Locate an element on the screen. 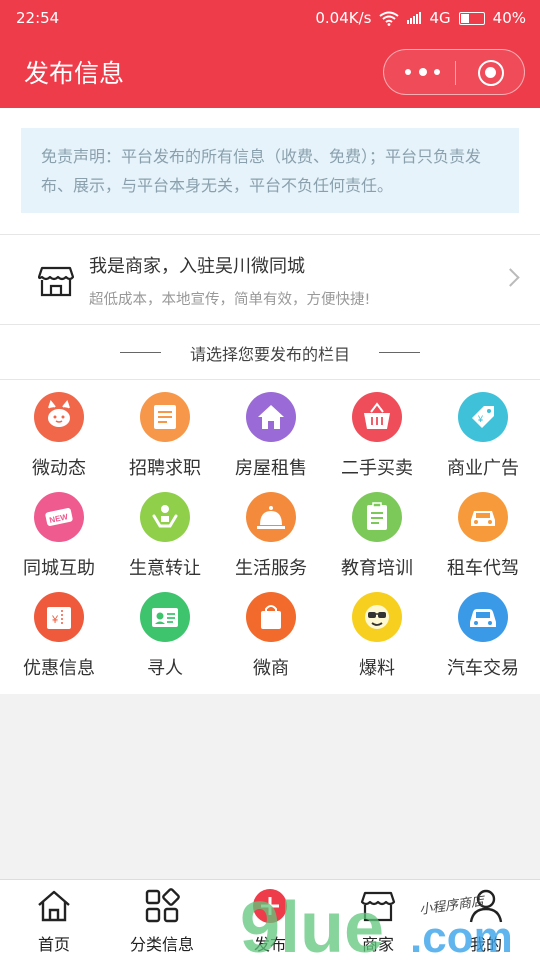 Image resolution: width=540 pixels, height=960 pixels. category-item: 微商 is located at coordinates (271, 638).